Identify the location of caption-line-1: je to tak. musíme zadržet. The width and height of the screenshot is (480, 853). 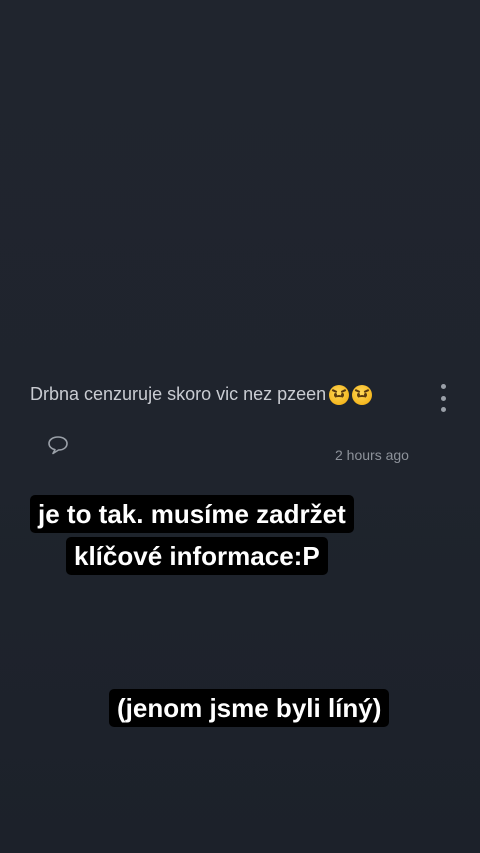
(192, 514).